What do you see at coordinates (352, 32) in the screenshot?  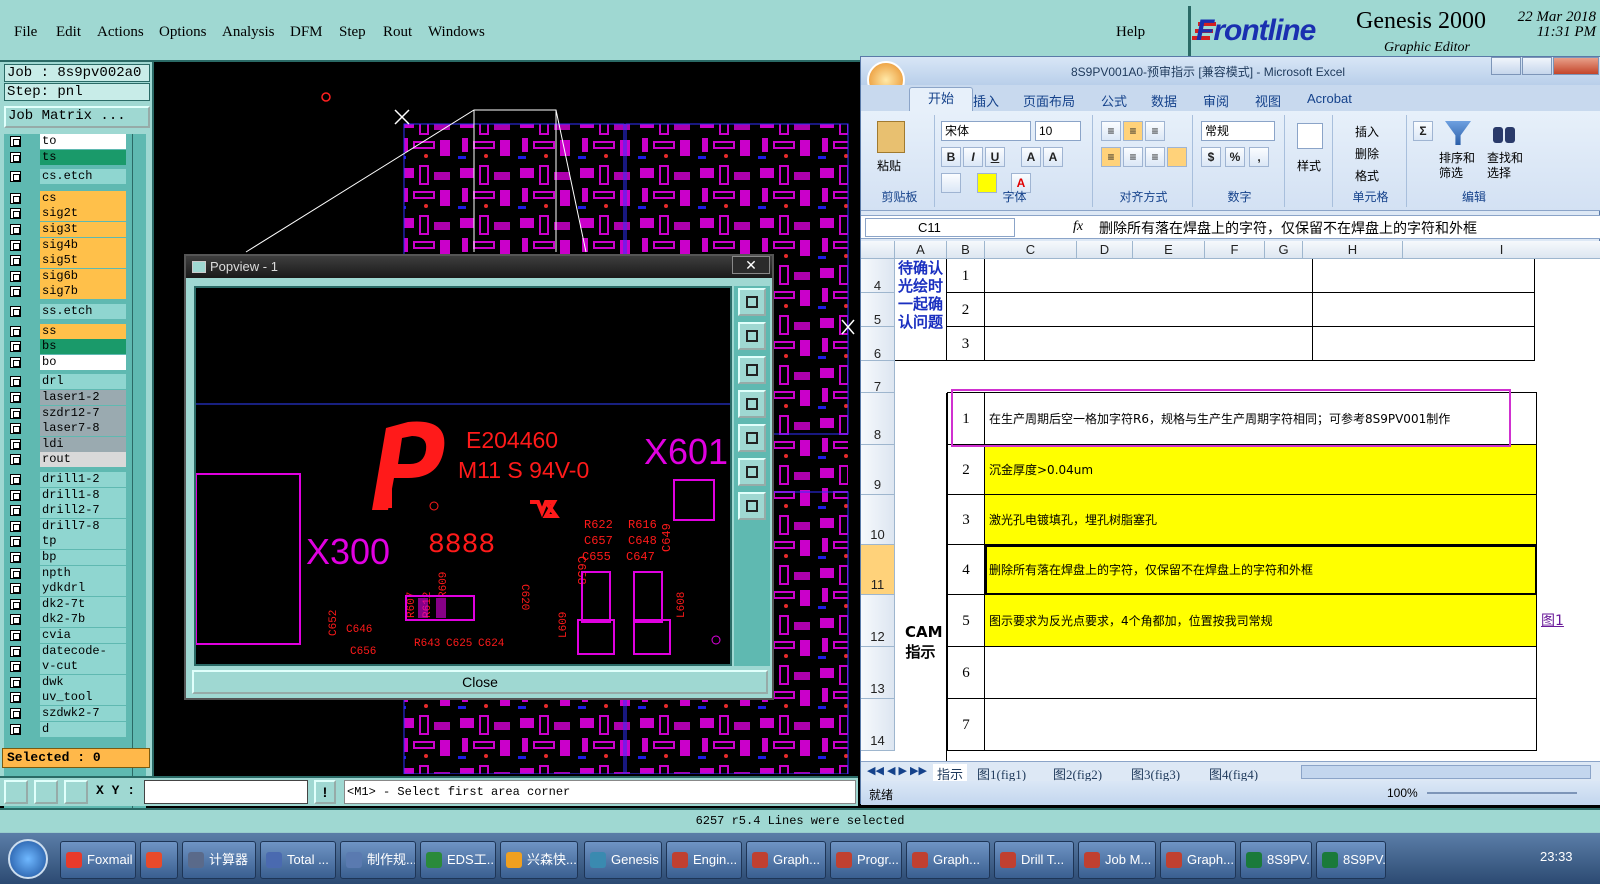 I see `menu-step: Step` at bounding box center [352, 32].